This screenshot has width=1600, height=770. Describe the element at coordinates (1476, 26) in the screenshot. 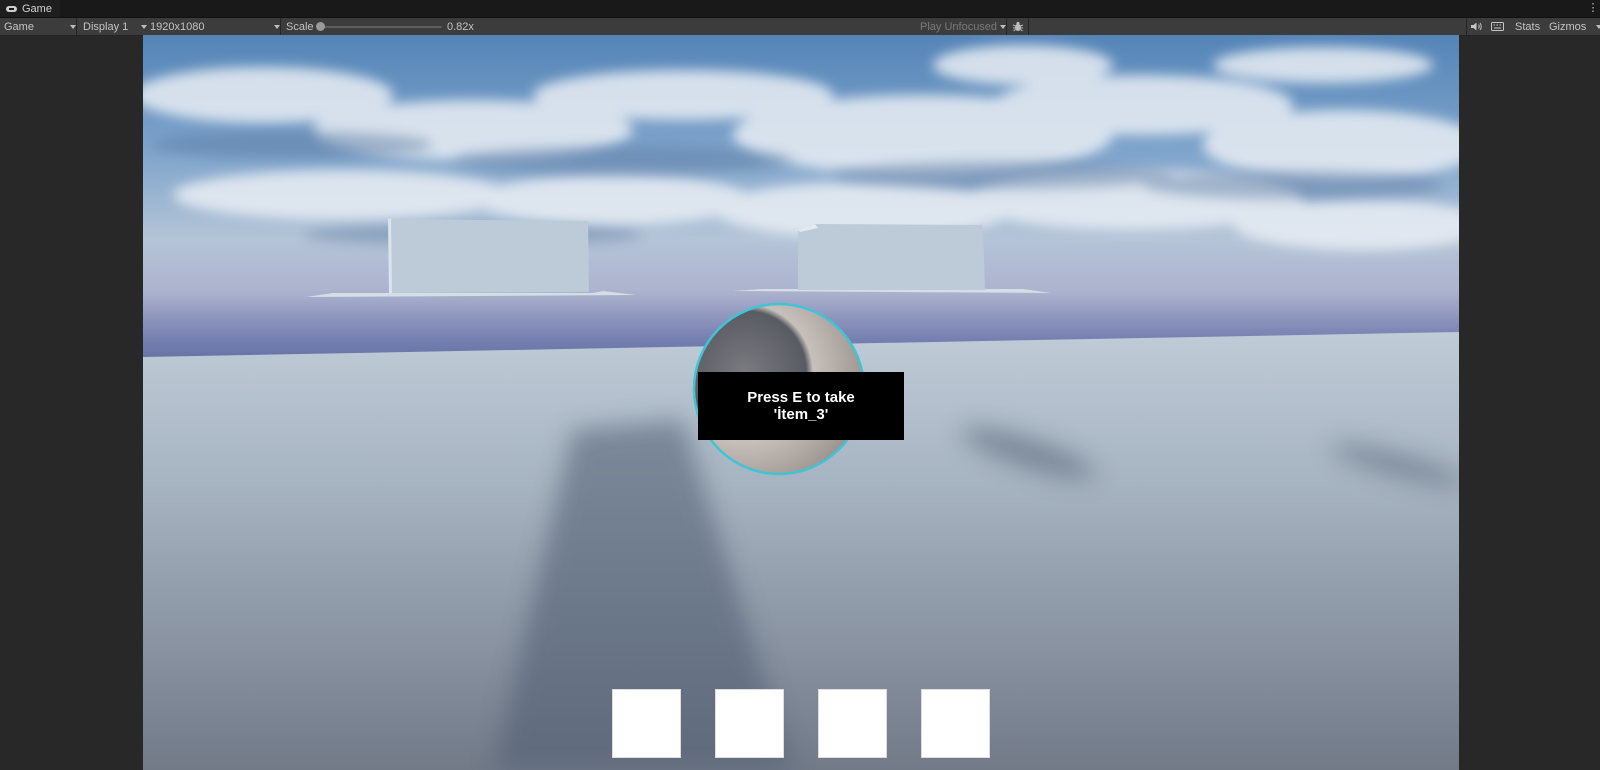

I see `audio-mute-icon` at that location.